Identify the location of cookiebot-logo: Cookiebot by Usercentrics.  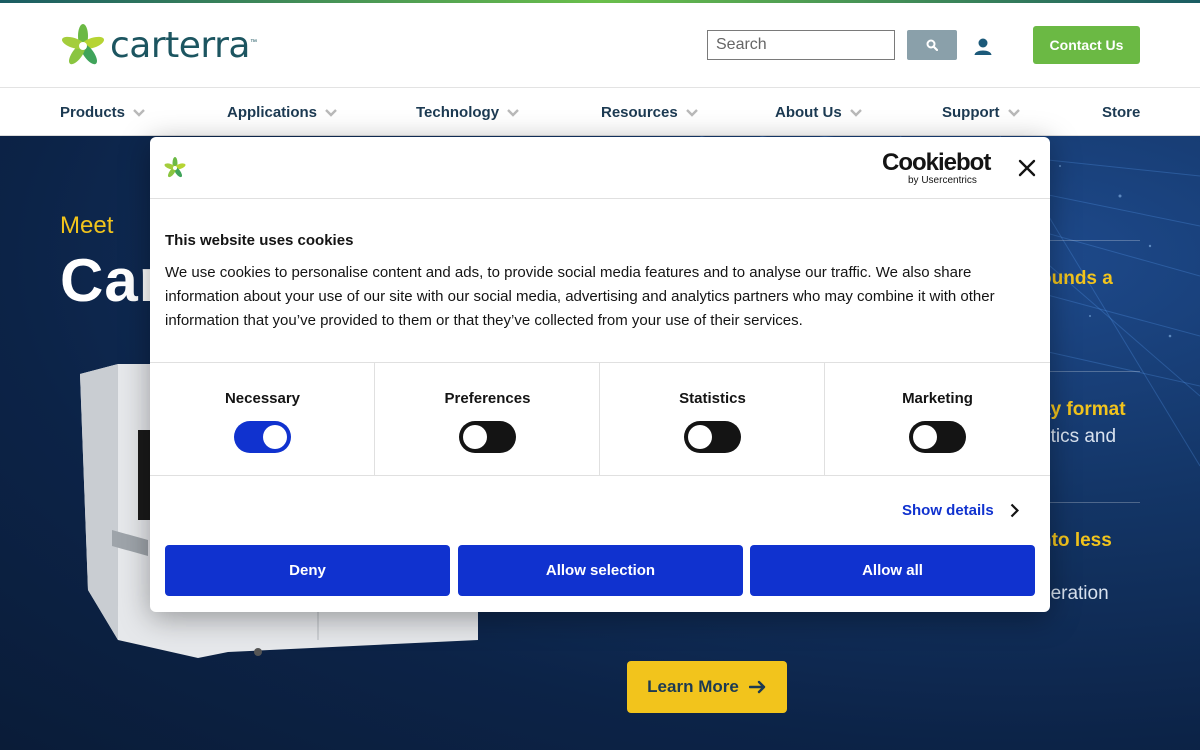
(936, 168).